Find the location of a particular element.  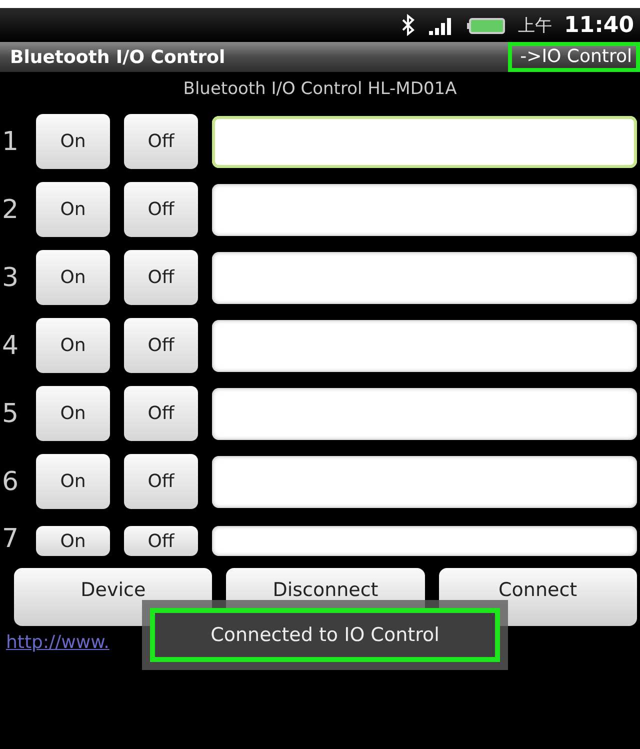

channel-number: 4 is located at coordinates (10, 345).